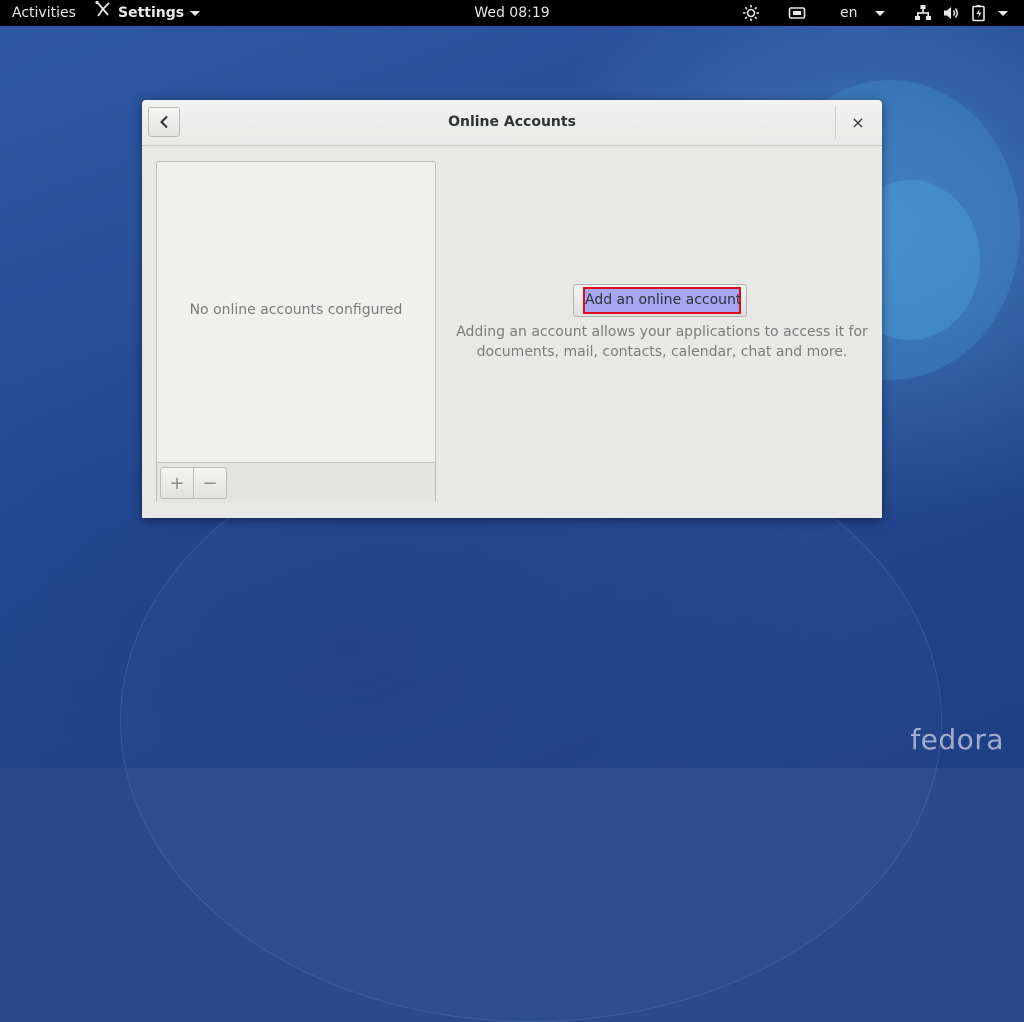 This screenshot has width=1024, height=1022. Describe the element at coordinates (923, 13) in the screenshot. I see `network-wired-icon` at that location.